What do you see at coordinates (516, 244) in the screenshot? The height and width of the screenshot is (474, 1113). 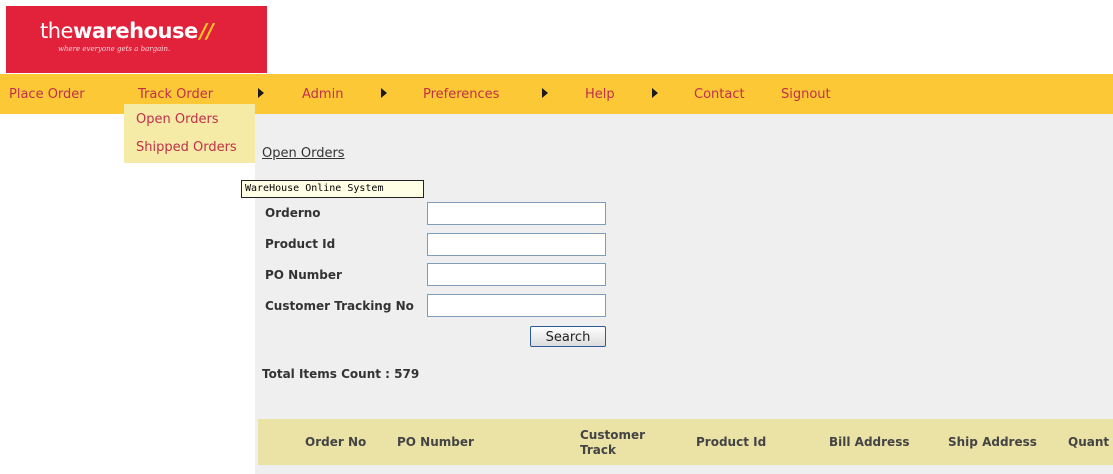 I see `product-id-input` at bounding box center [516, 244].